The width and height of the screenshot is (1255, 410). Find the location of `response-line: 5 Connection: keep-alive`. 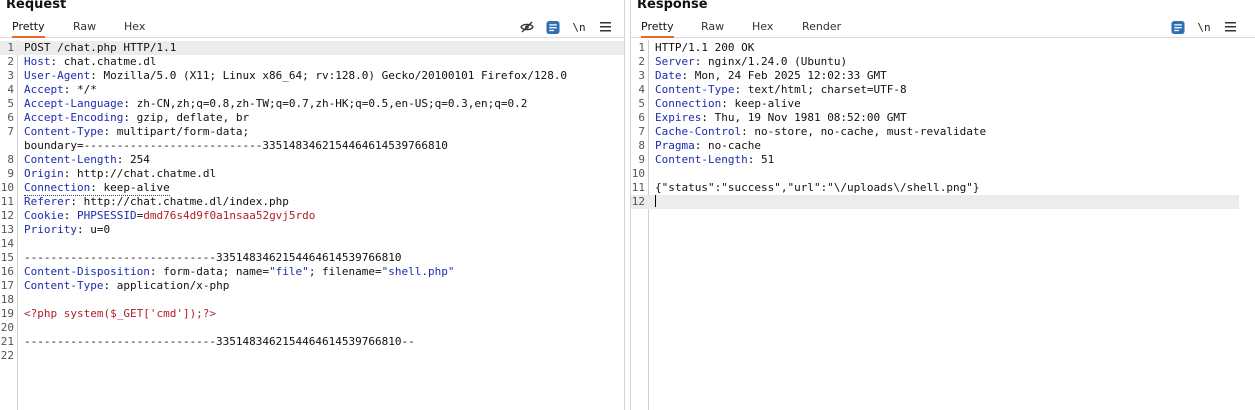

response-line: 5 Connection: keep-alive is located at coordinates (719, 103).